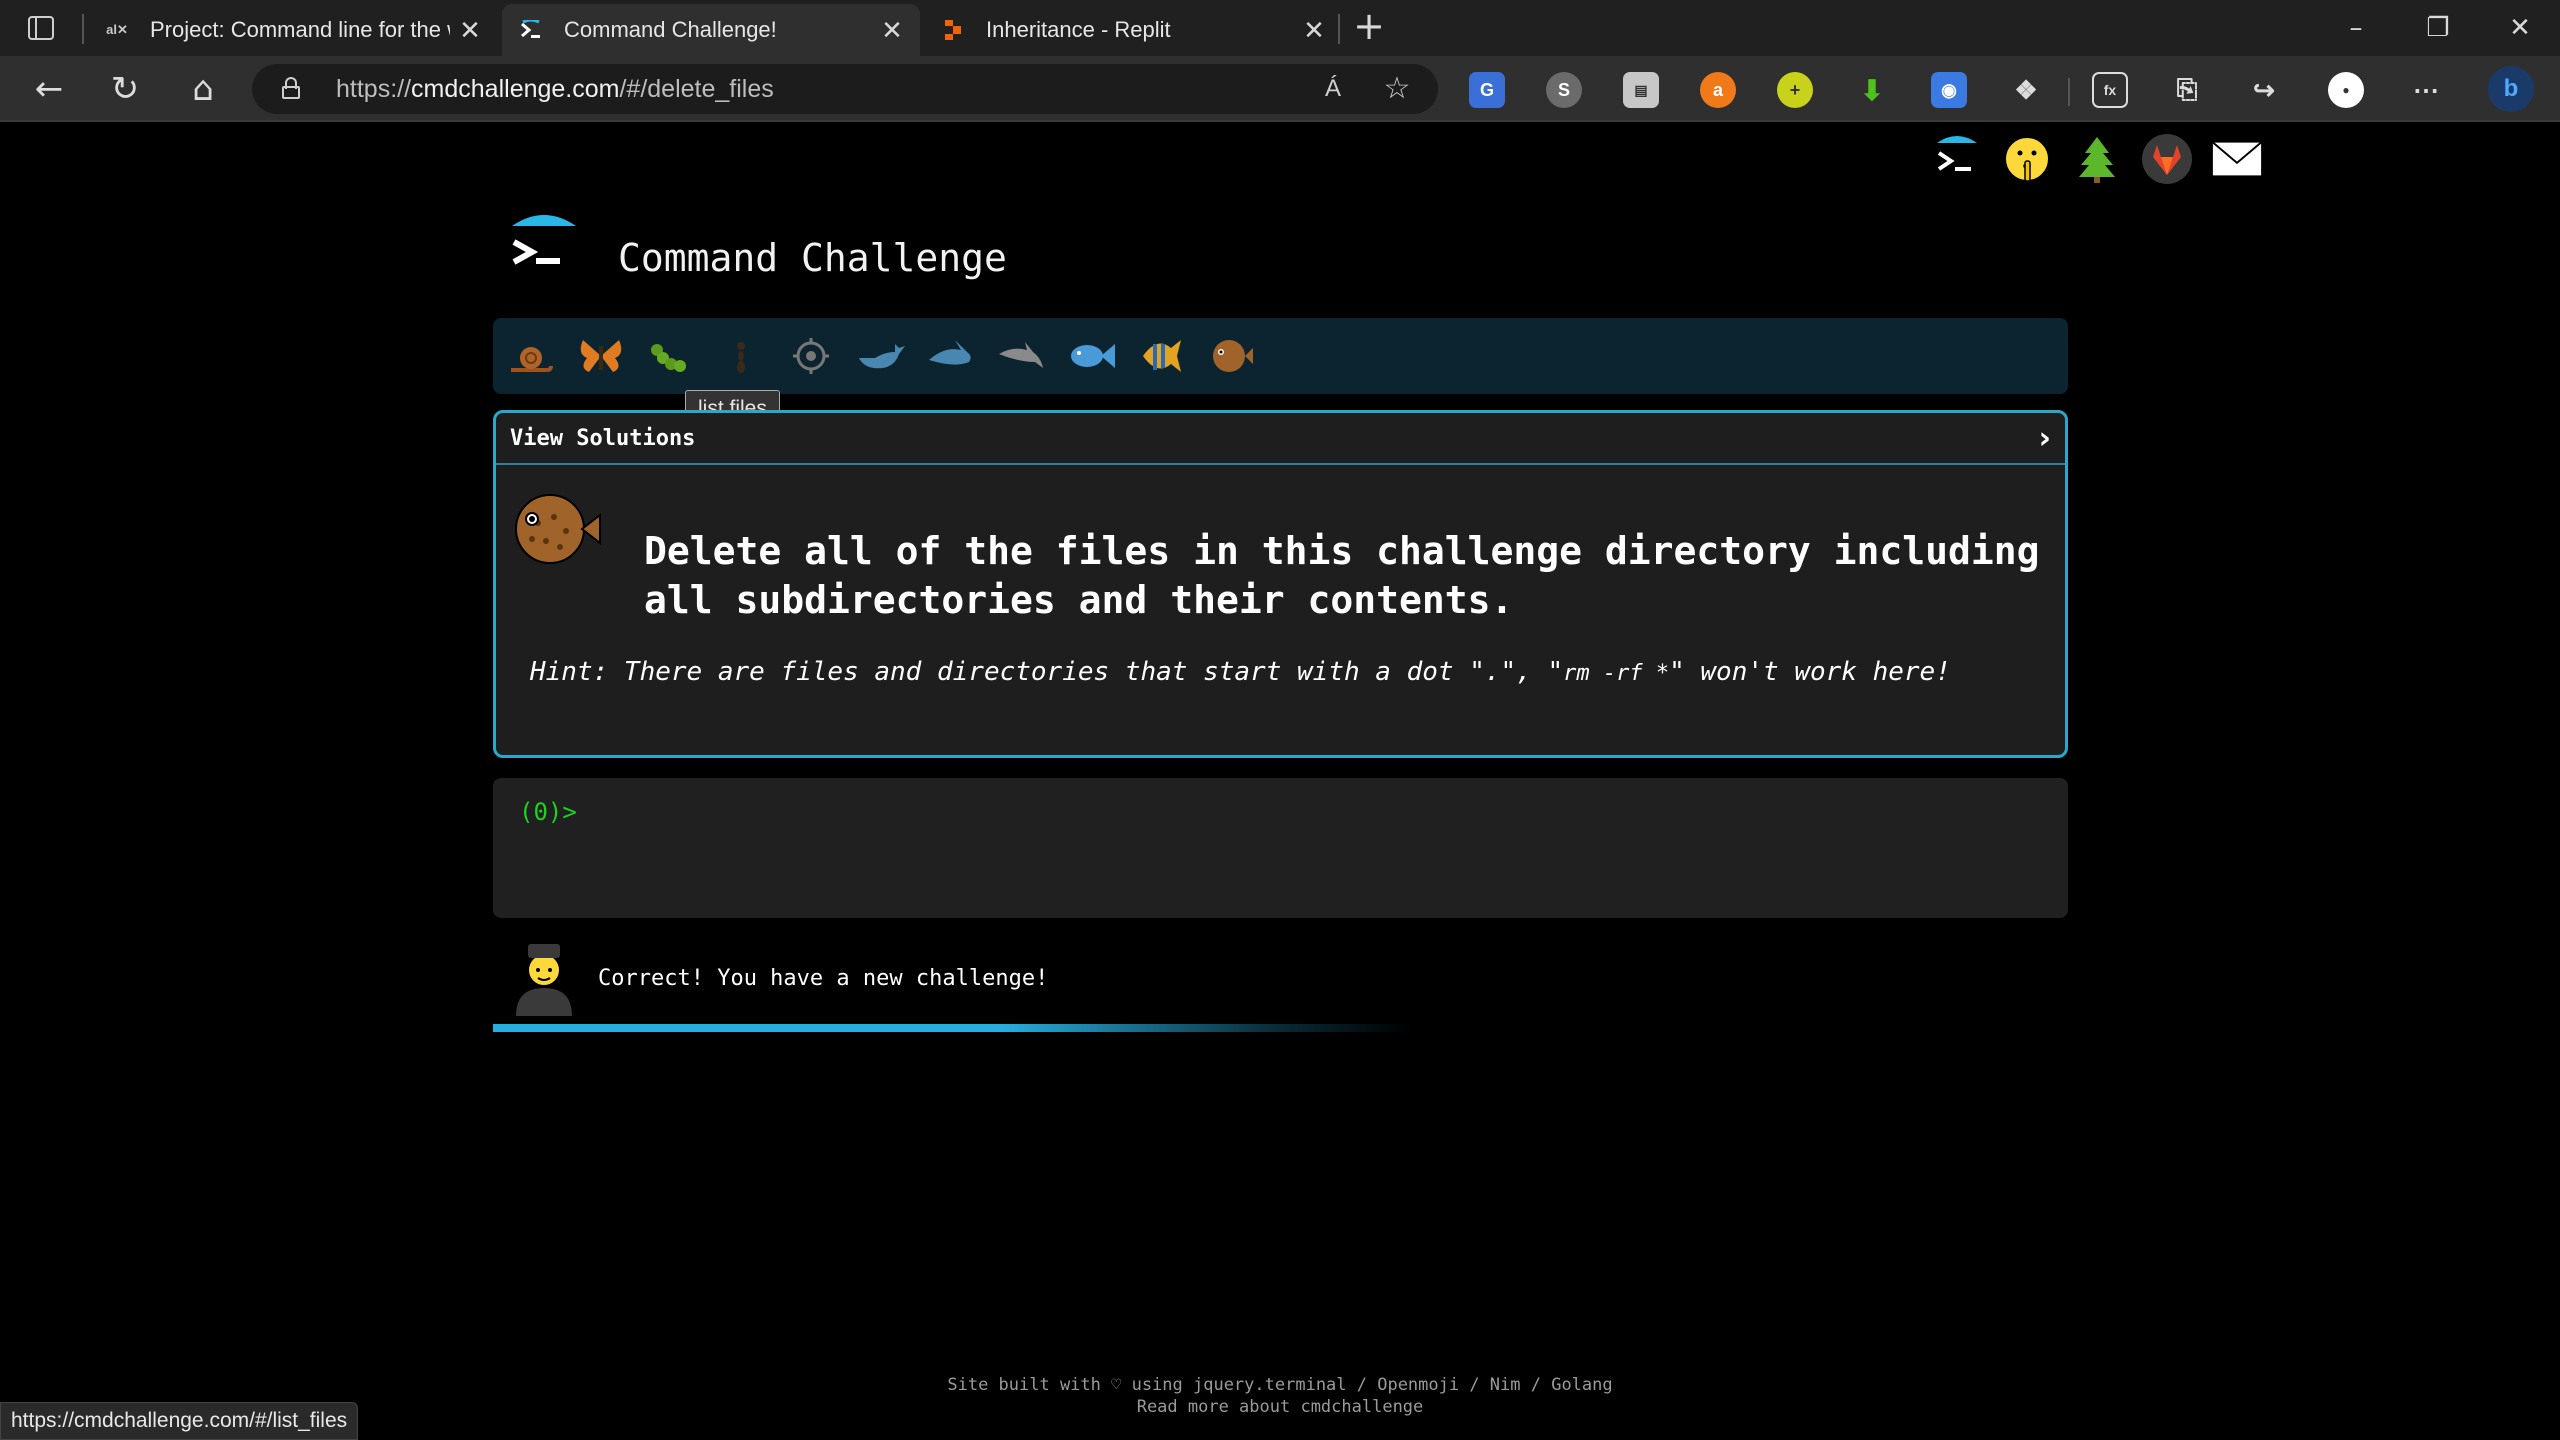  Describe the element at coordinates (125, 89) in the screenshot. I see `refresh-icon: ↻` at that location.